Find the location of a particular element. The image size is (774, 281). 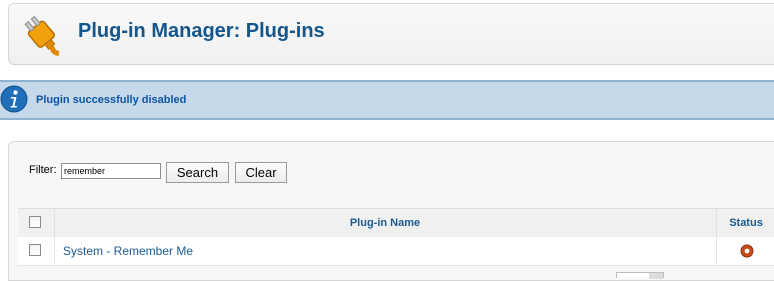

column-header-status: Status is located at coordinates (745, 223).